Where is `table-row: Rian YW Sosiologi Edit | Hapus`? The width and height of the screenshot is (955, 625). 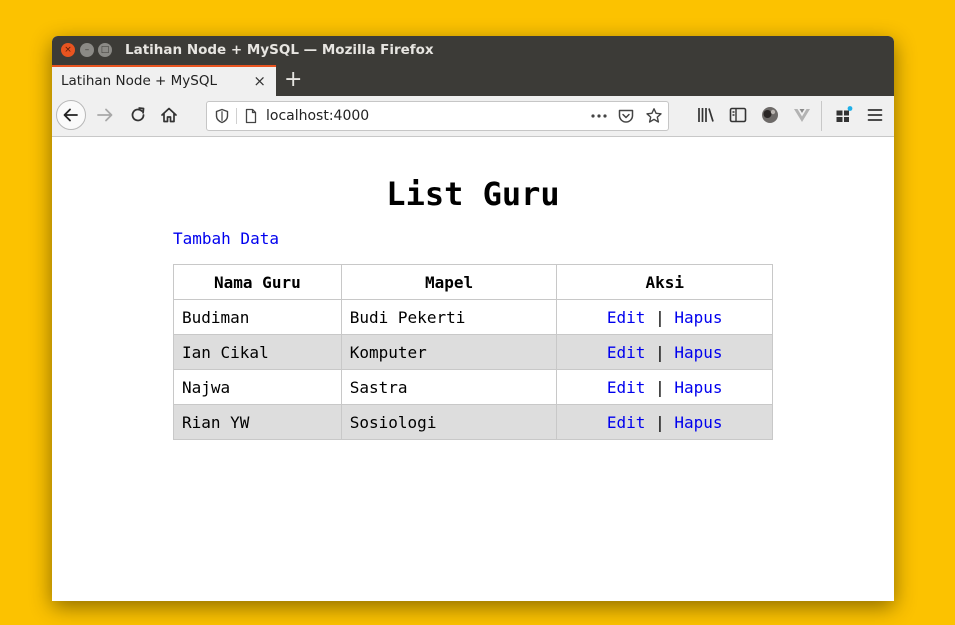 table-row: Rian YW Sosiologi Edit | Hapus is located at coordinates (473, 422).